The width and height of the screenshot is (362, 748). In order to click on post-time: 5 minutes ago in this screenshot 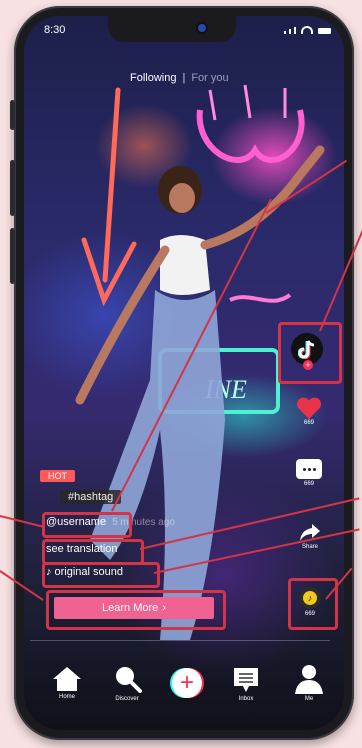, I will do `click(143, 522)`.